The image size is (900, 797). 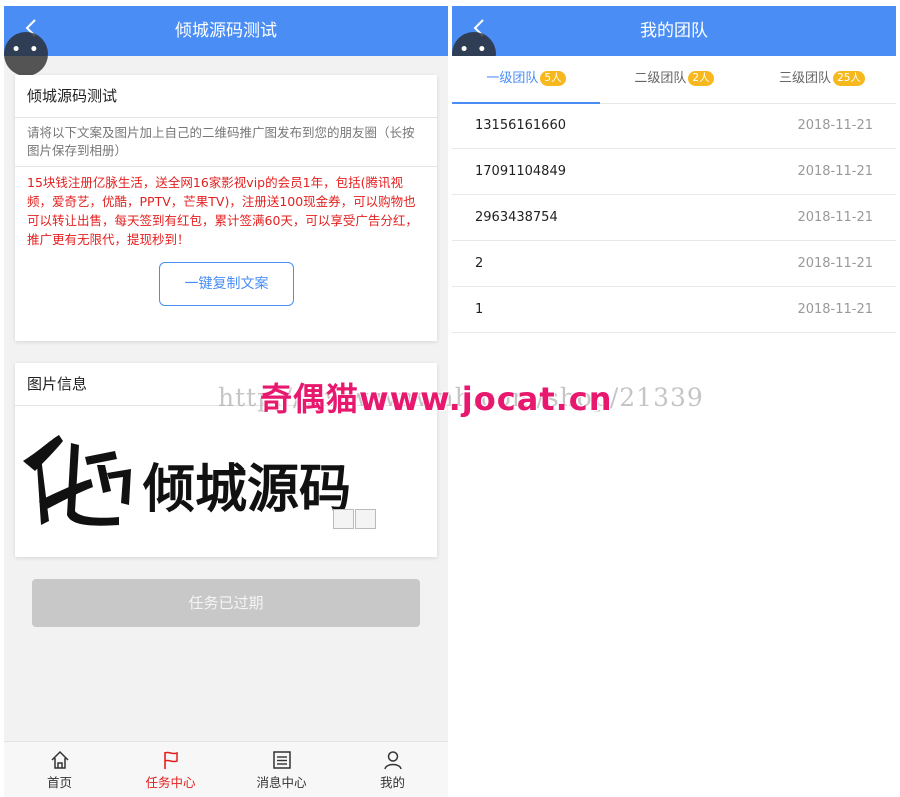 What do you see at coordinates (226, 142) in the screenshot?
I see `share-instructions: 请将以下文案及图片加上自己的二维码推广图发布到您的朋友圈（长按图片保存到相册）` at bounding box center [226, 142].